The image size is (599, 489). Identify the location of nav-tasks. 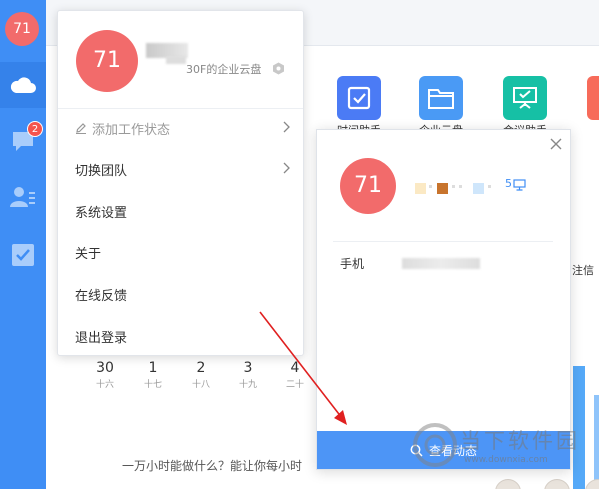
(23, 255).